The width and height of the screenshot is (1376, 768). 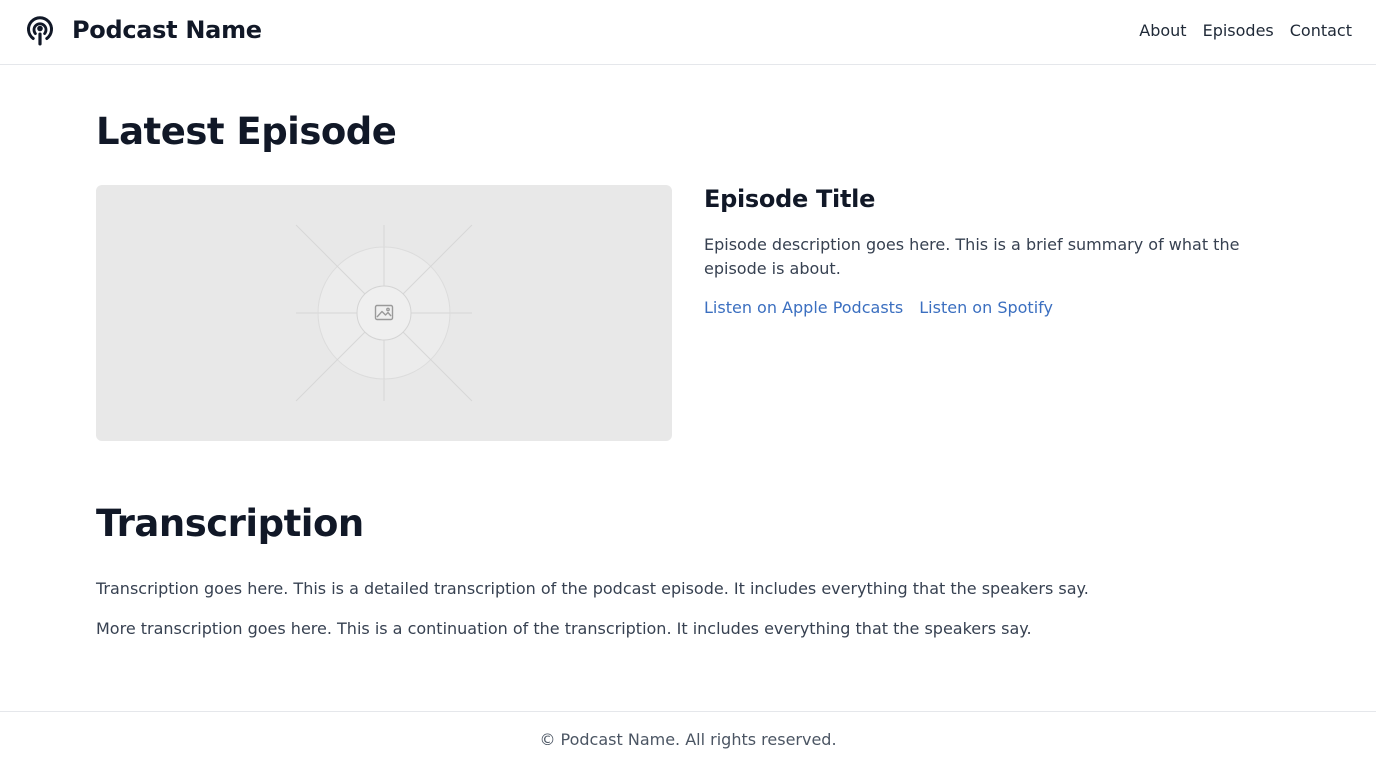 I want to click on main-nav: About Episodes Contact, so click(x=1245, y=30).